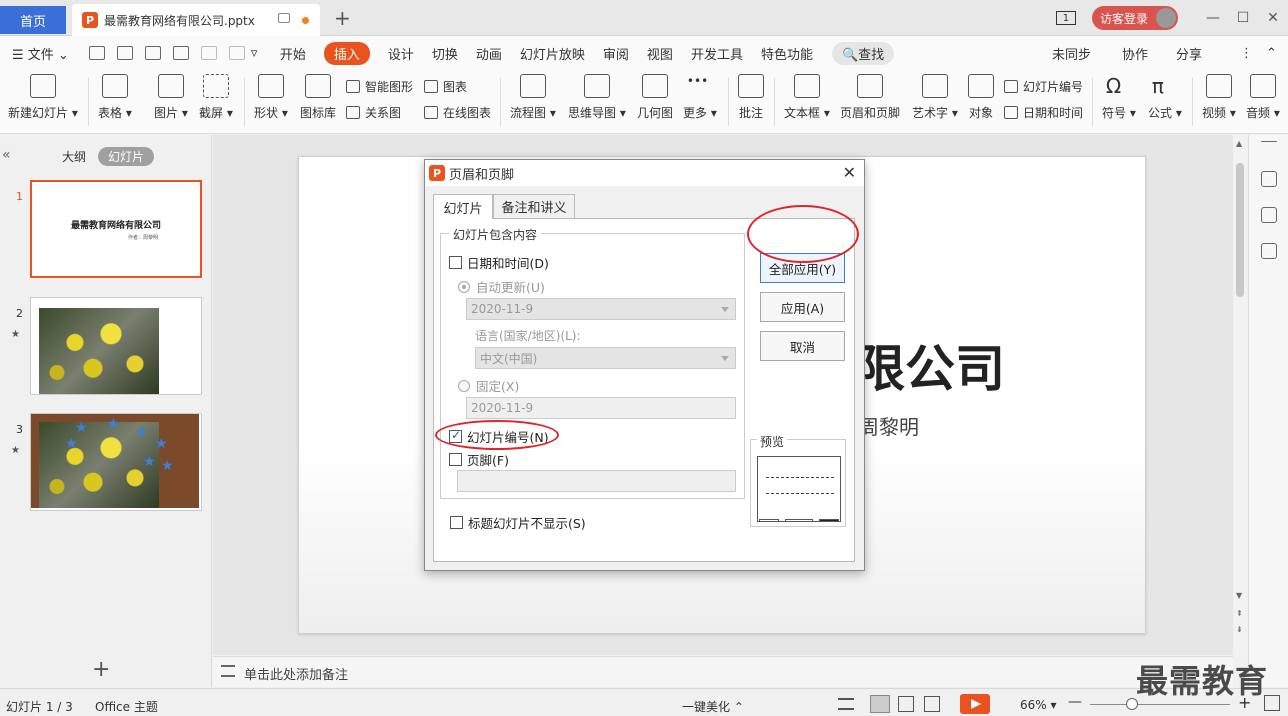  I want to click on sync-status: 未同步, so click(1071, 53).